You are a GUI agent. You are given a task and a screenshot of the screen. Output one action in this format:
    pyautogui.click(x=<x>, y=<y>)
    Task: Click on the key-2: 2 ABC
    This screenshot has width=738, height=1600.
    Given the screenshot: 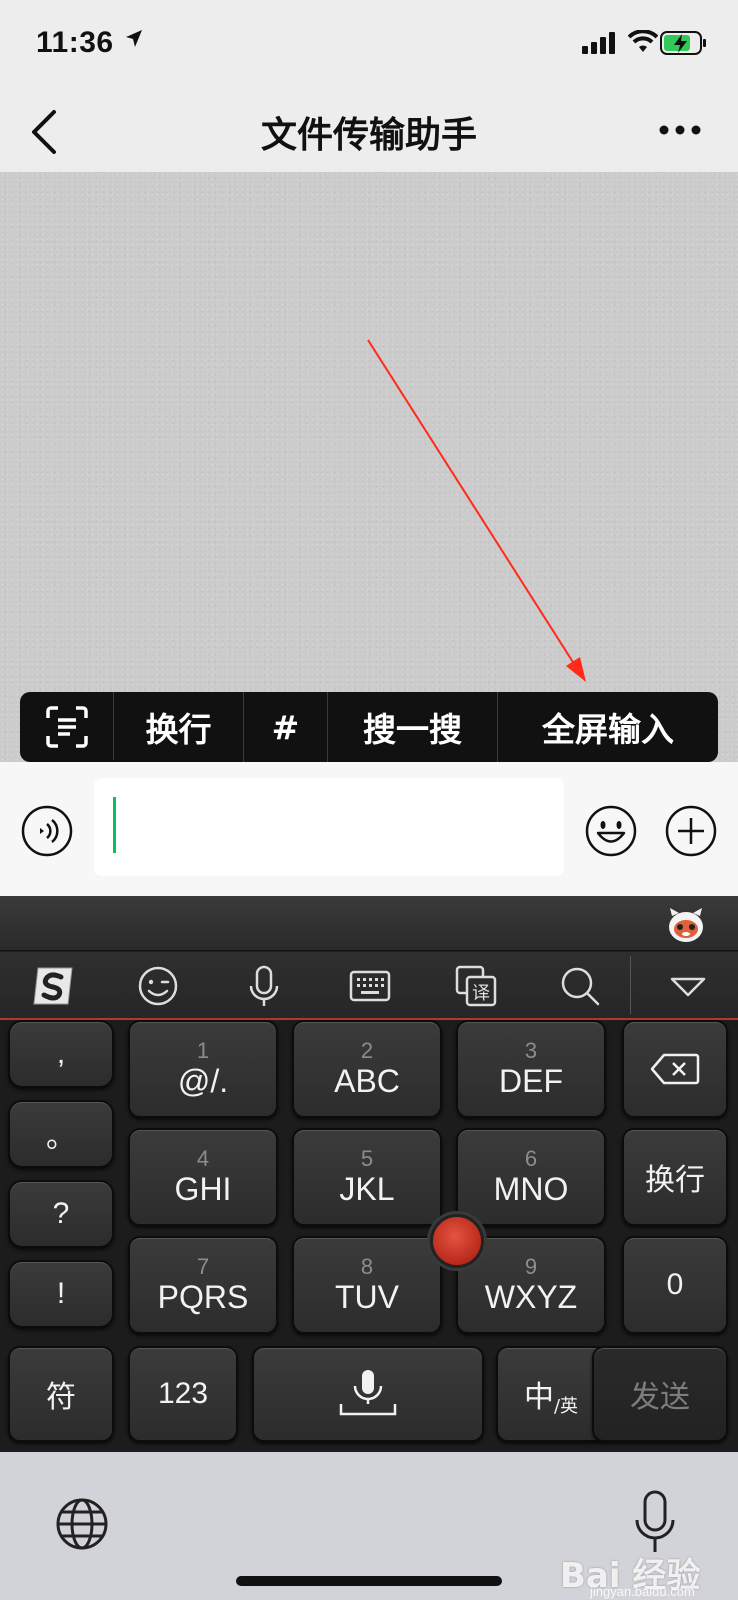 What is the action you would take?
    pyautogui.click(x=367, y=1069)
    